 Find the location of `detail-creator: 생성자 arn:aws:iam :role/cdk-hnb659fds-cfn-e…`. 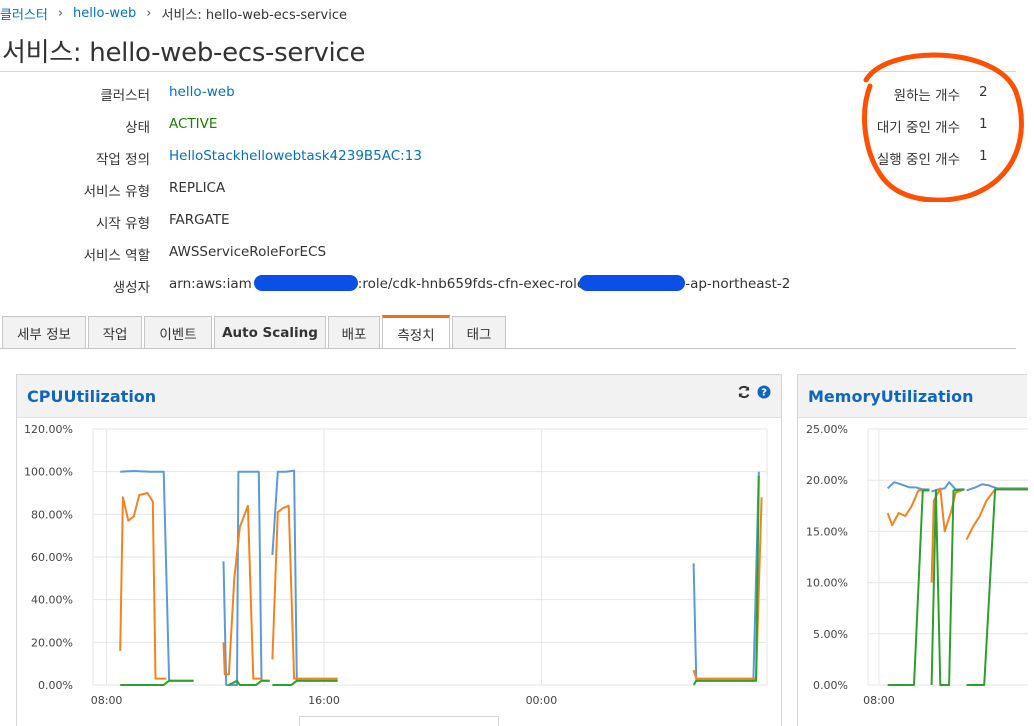

detail-creator: 생성자 arn:aws:iam :role/cdk-hnb659fds-cfn-e… is located at coordinates (400, 285).